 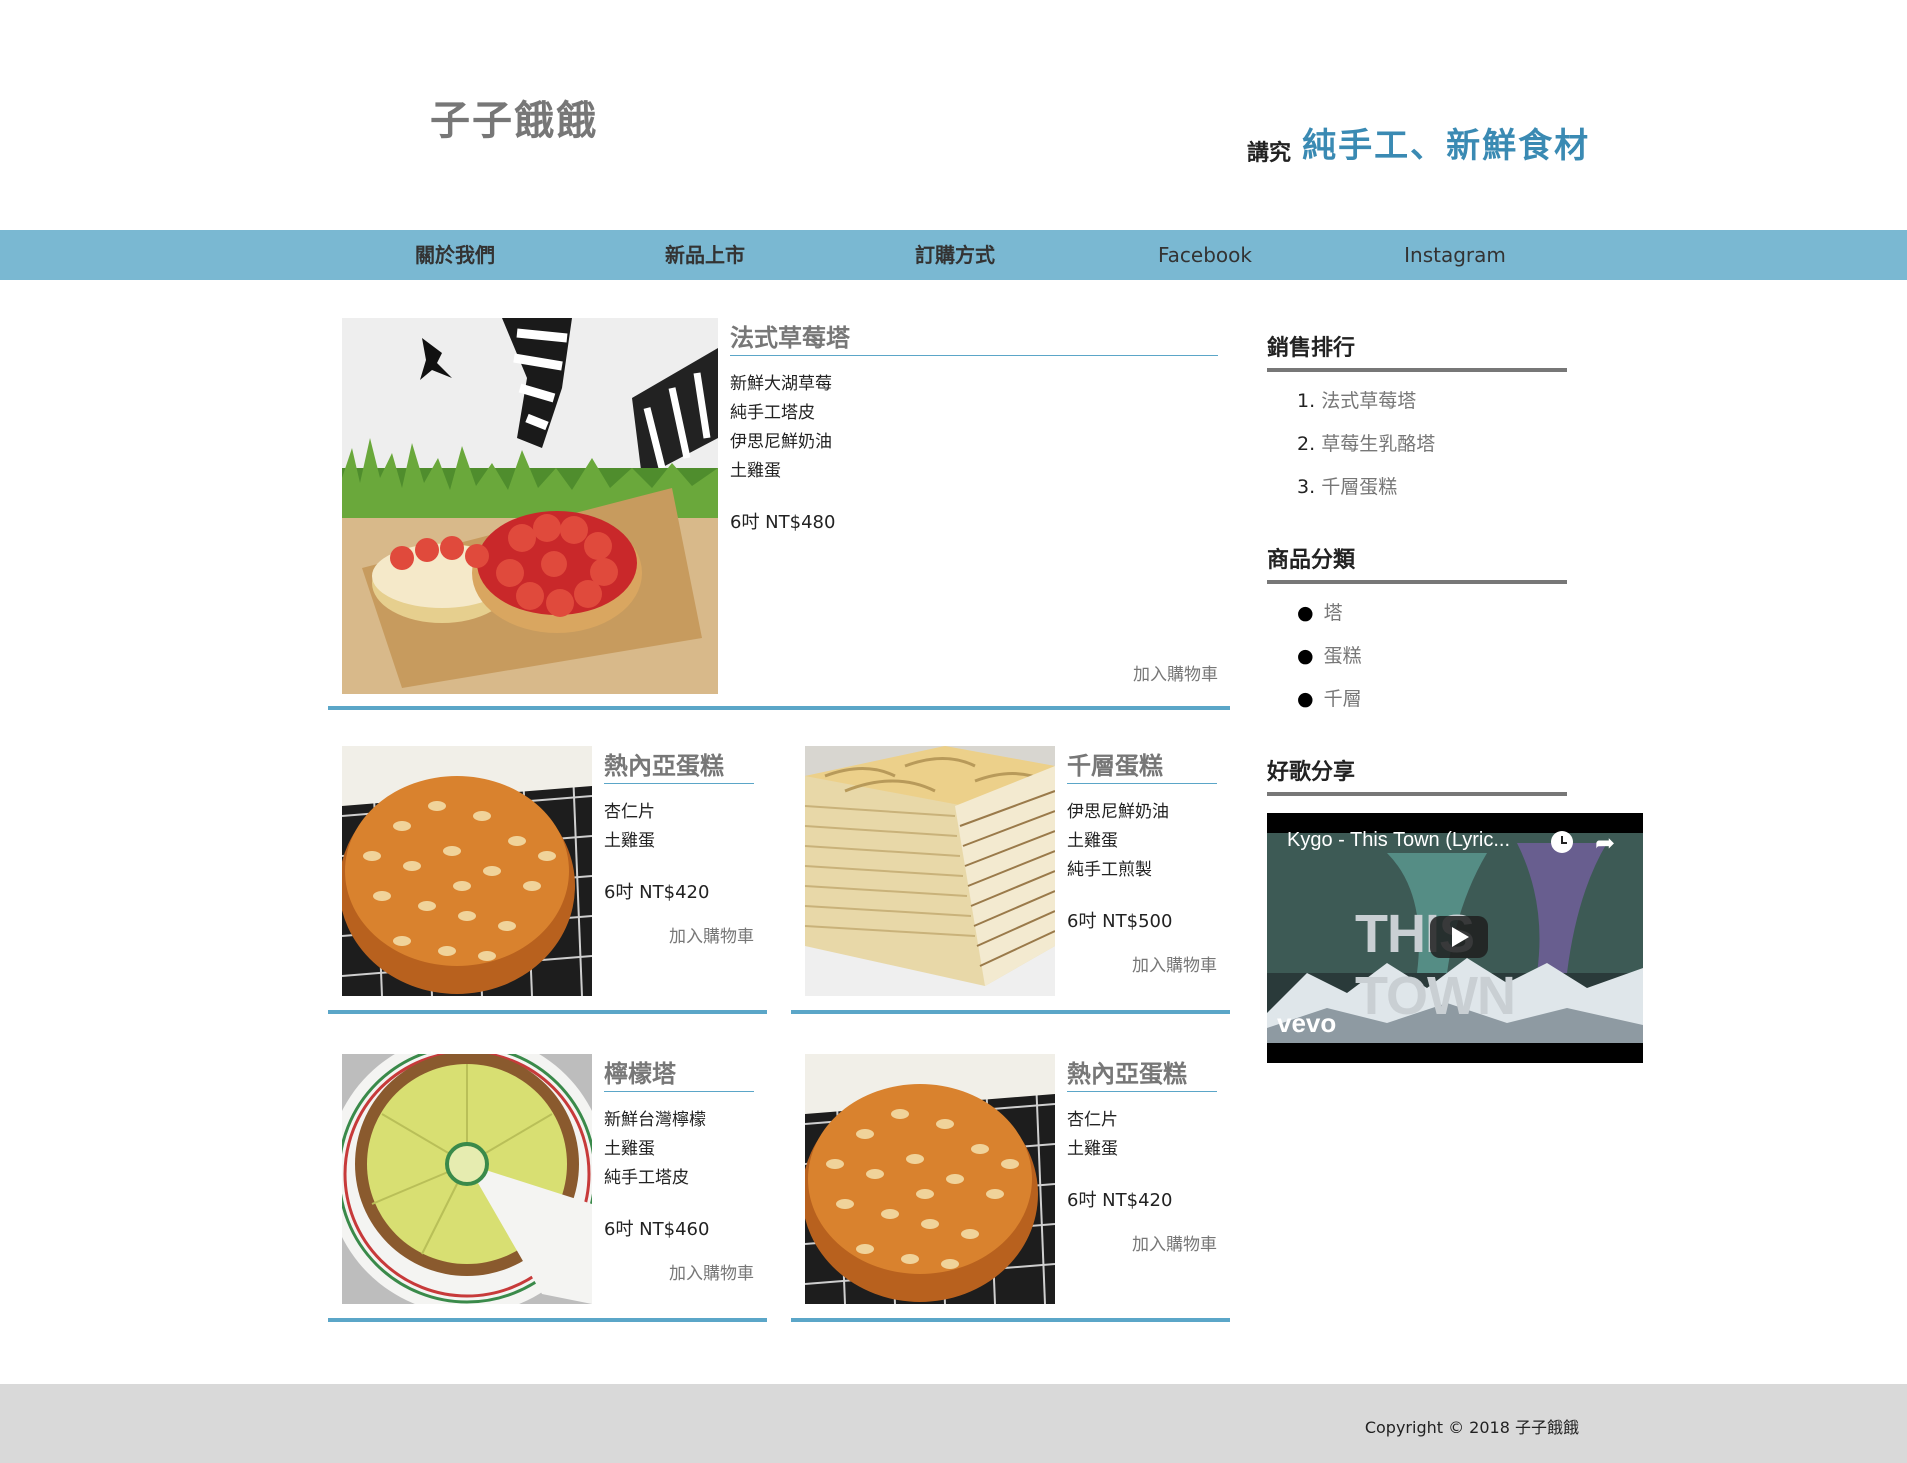 I want to click on share-icon: ➦, so click(x=1605, y=843).